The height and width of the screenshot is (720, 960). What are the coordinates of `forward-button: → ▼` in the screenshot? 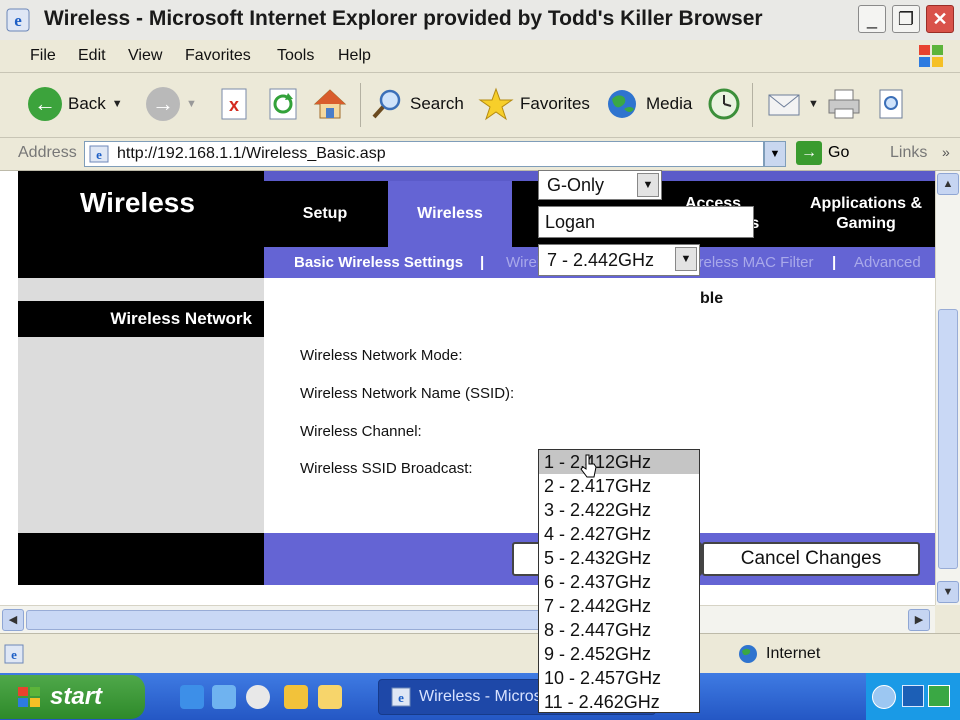 It's located at (171, 104).